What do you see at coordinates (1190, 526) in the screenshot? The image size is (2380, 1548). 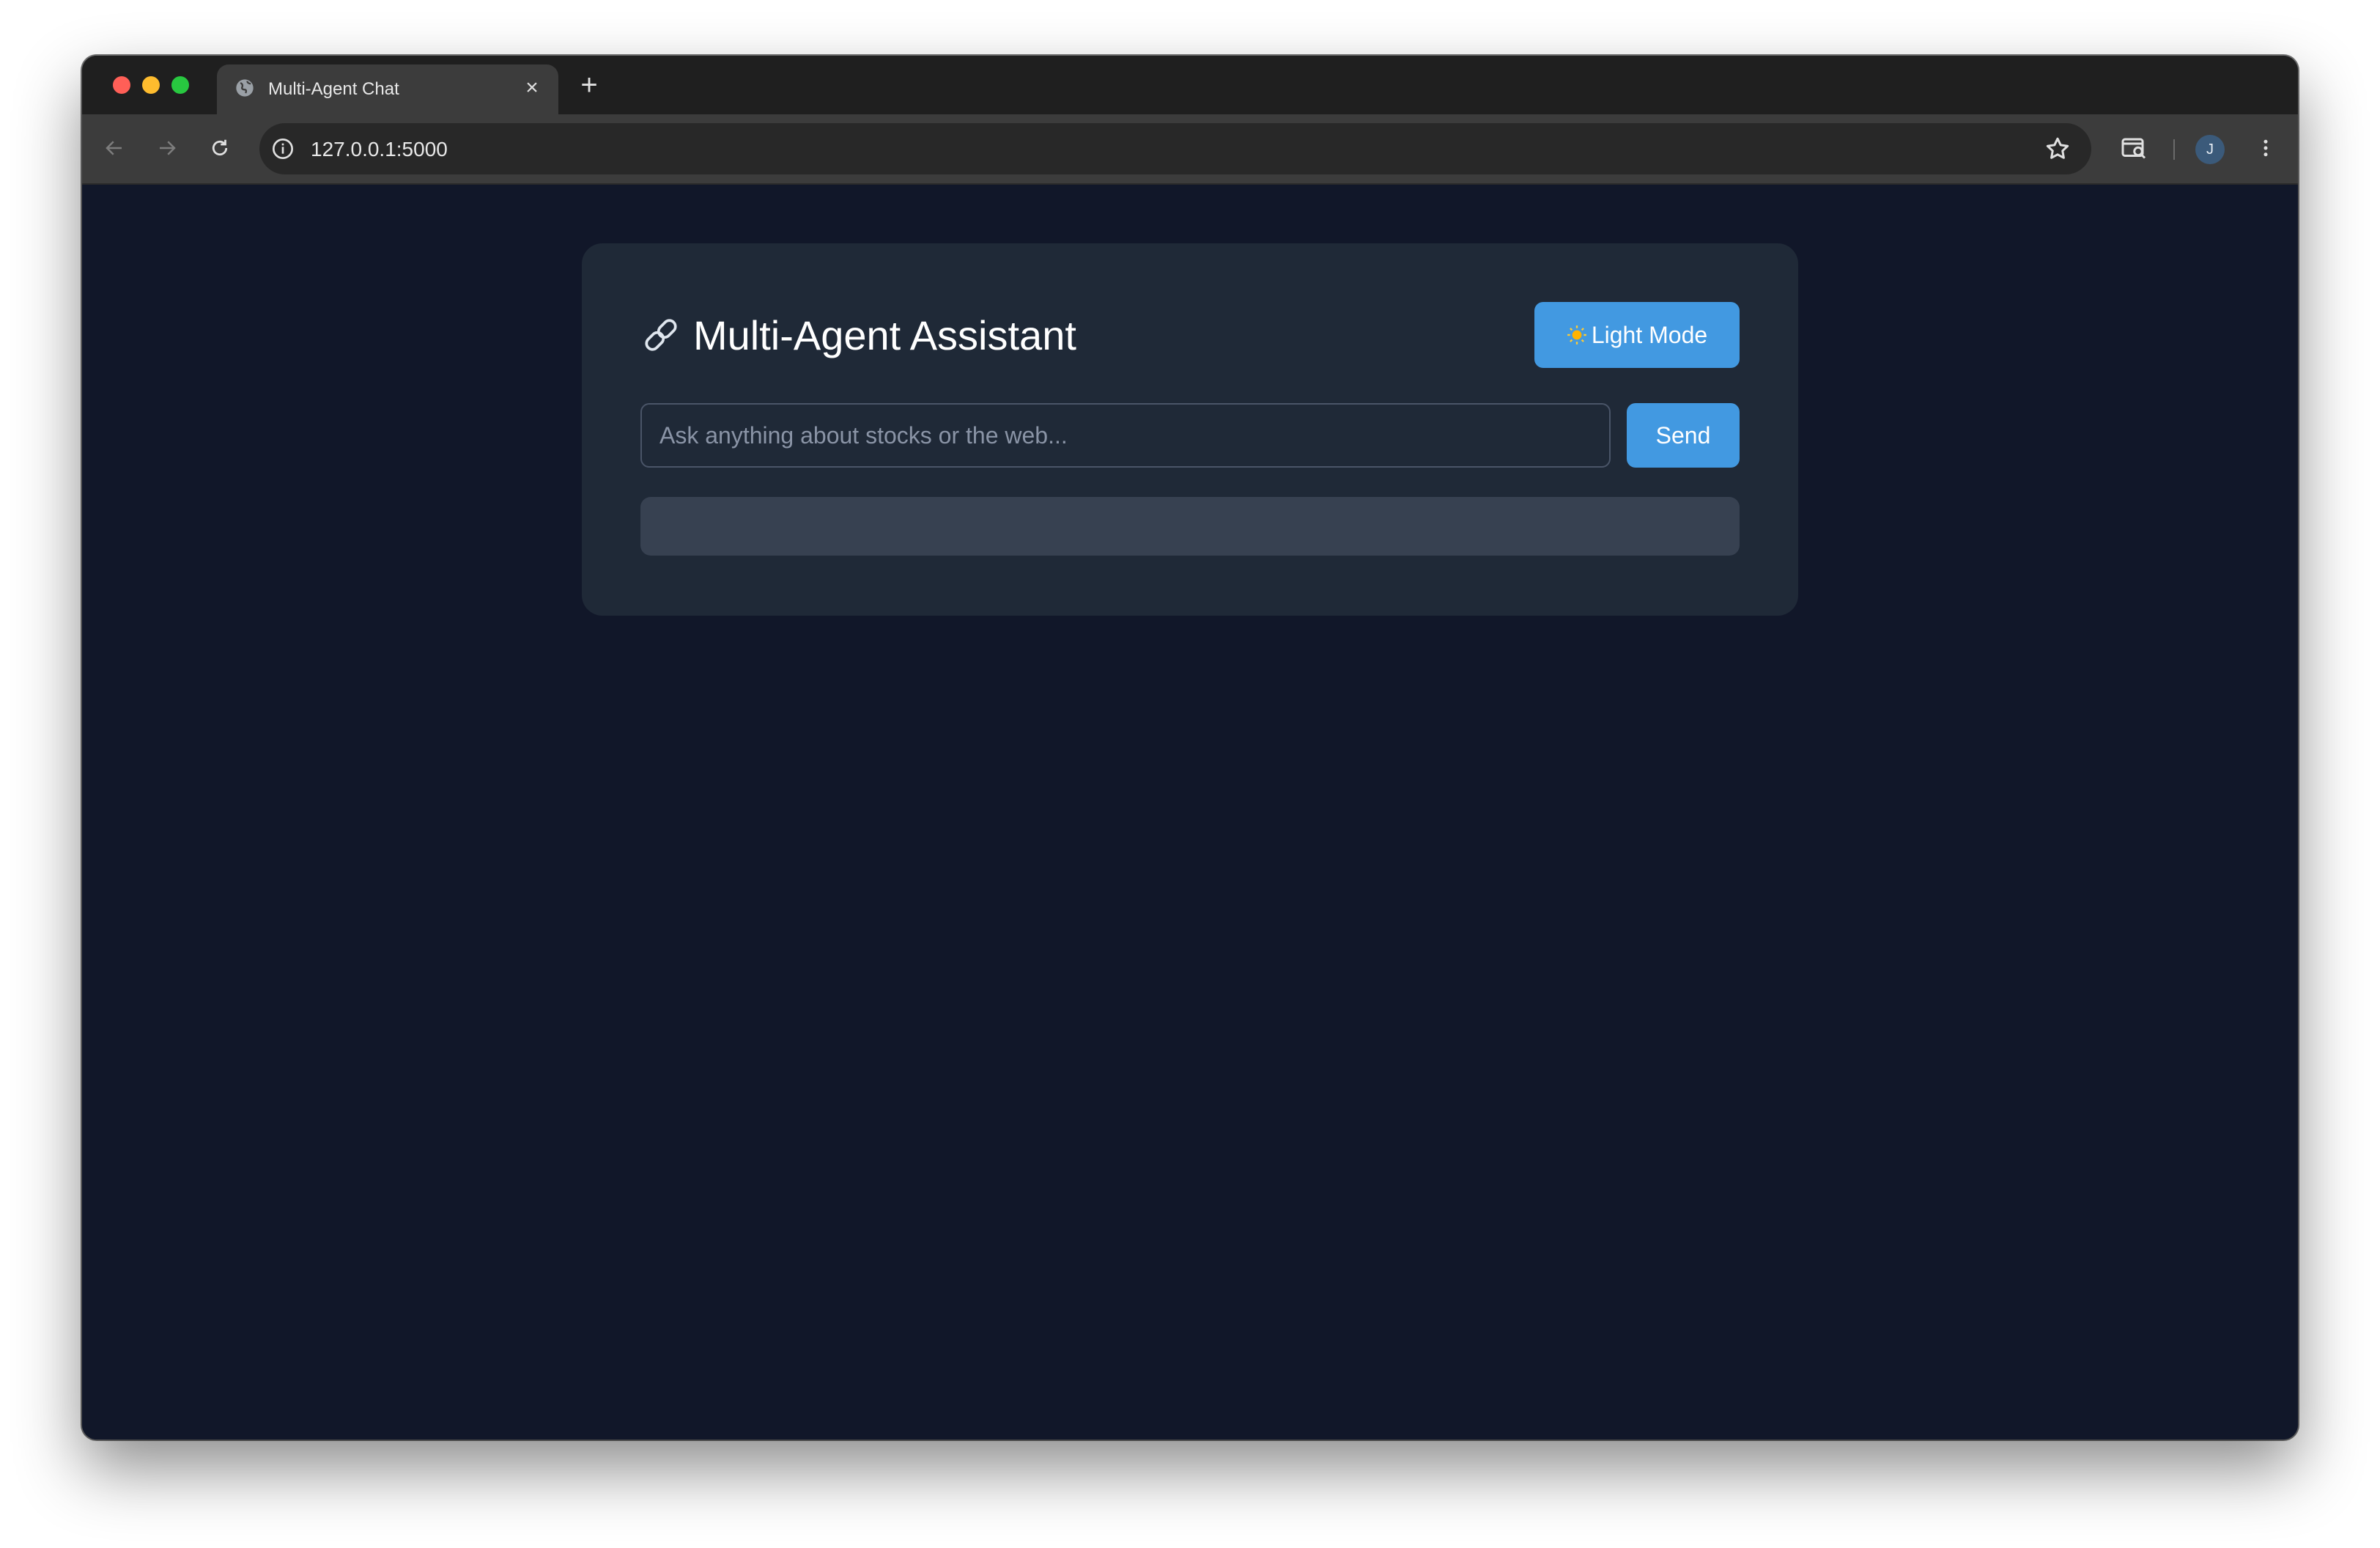 I see `response-area` at bounding box center [1190, 526].